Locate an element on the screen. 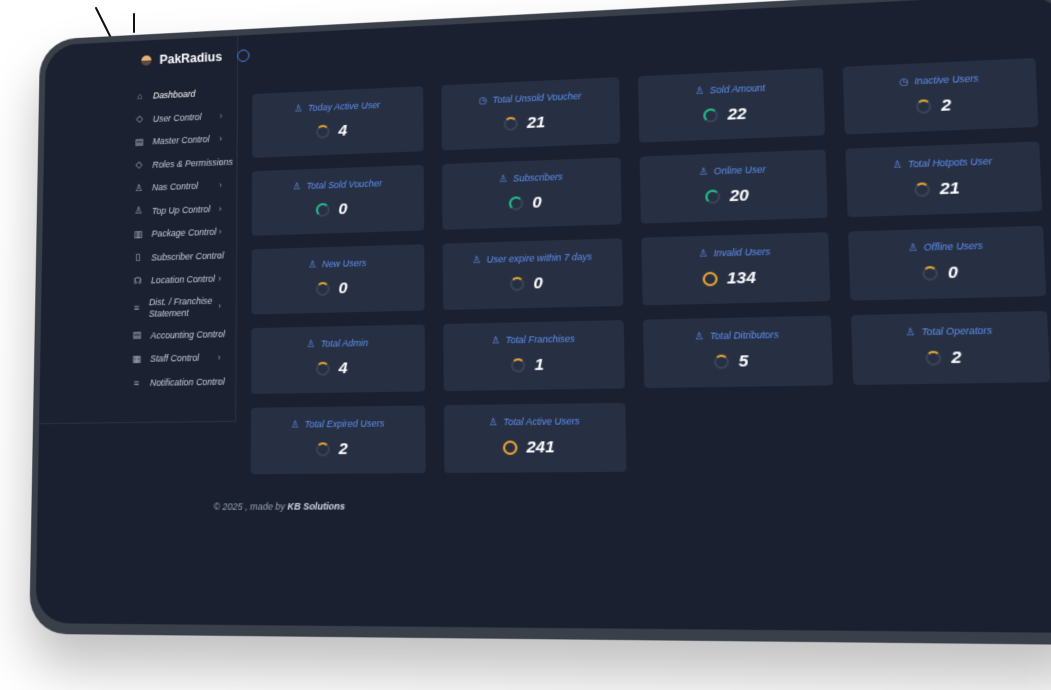 This screenshot has width=1051, height=690. stat-card-inactive-users: ◷ Inactive Users 2 is located at coordinates (940, 96).